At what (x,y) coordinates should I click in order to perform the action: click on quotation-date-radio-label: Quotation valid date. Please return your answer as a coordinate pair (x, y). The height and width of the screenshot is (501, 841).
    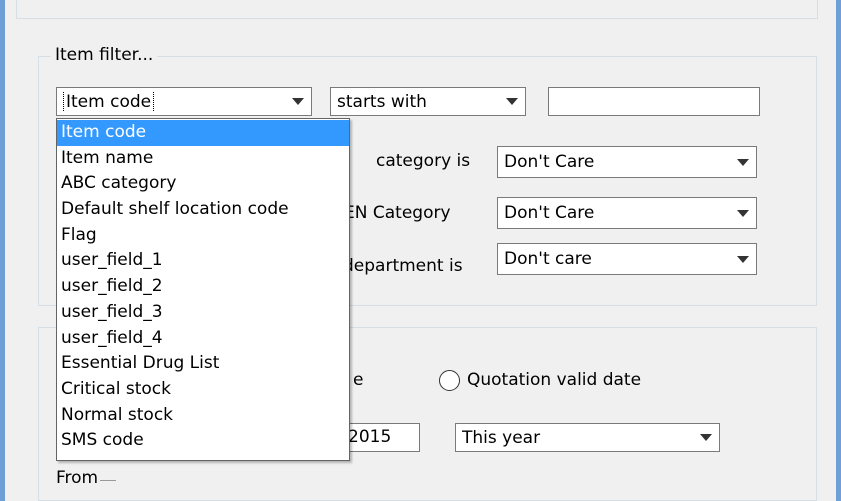
    Looking at the image, I should click on (554, 380).